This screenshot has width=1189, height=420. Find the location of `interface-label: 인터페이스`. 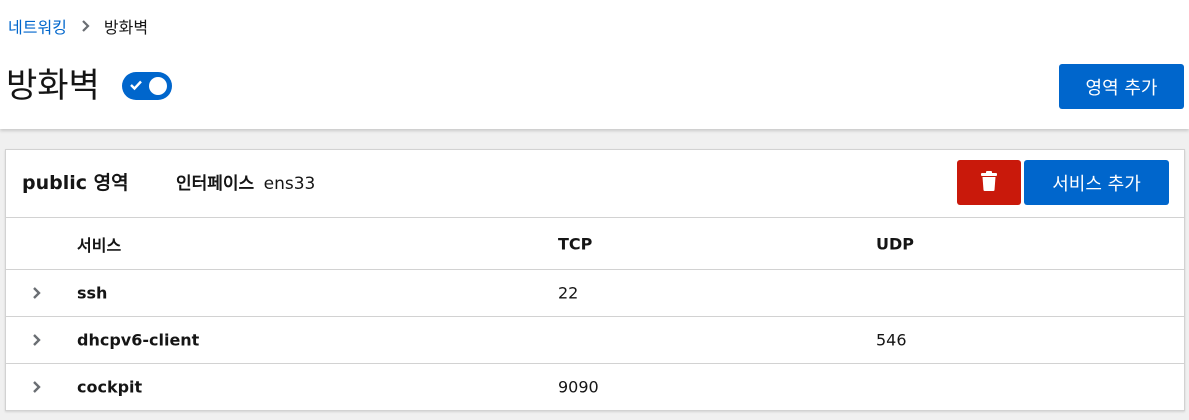

interface-label: 인터페이스 is located at coordinates (215, 184).